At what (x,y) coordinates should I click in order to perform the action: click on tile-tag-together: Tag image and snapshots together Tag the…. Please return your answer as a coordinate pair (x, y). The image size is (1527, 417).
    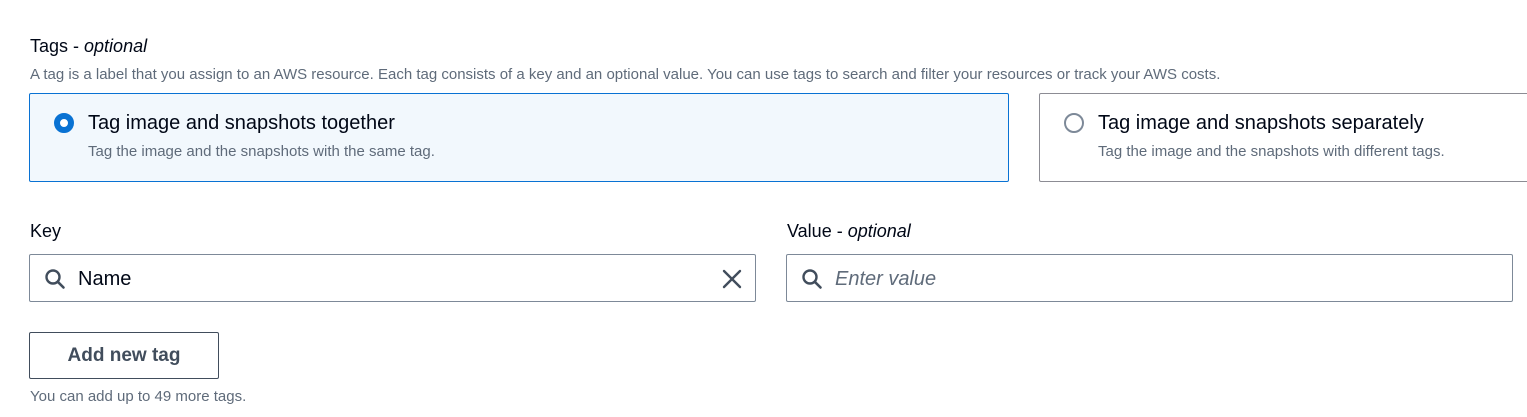
    Looking at the image, I should click on (519, 137).